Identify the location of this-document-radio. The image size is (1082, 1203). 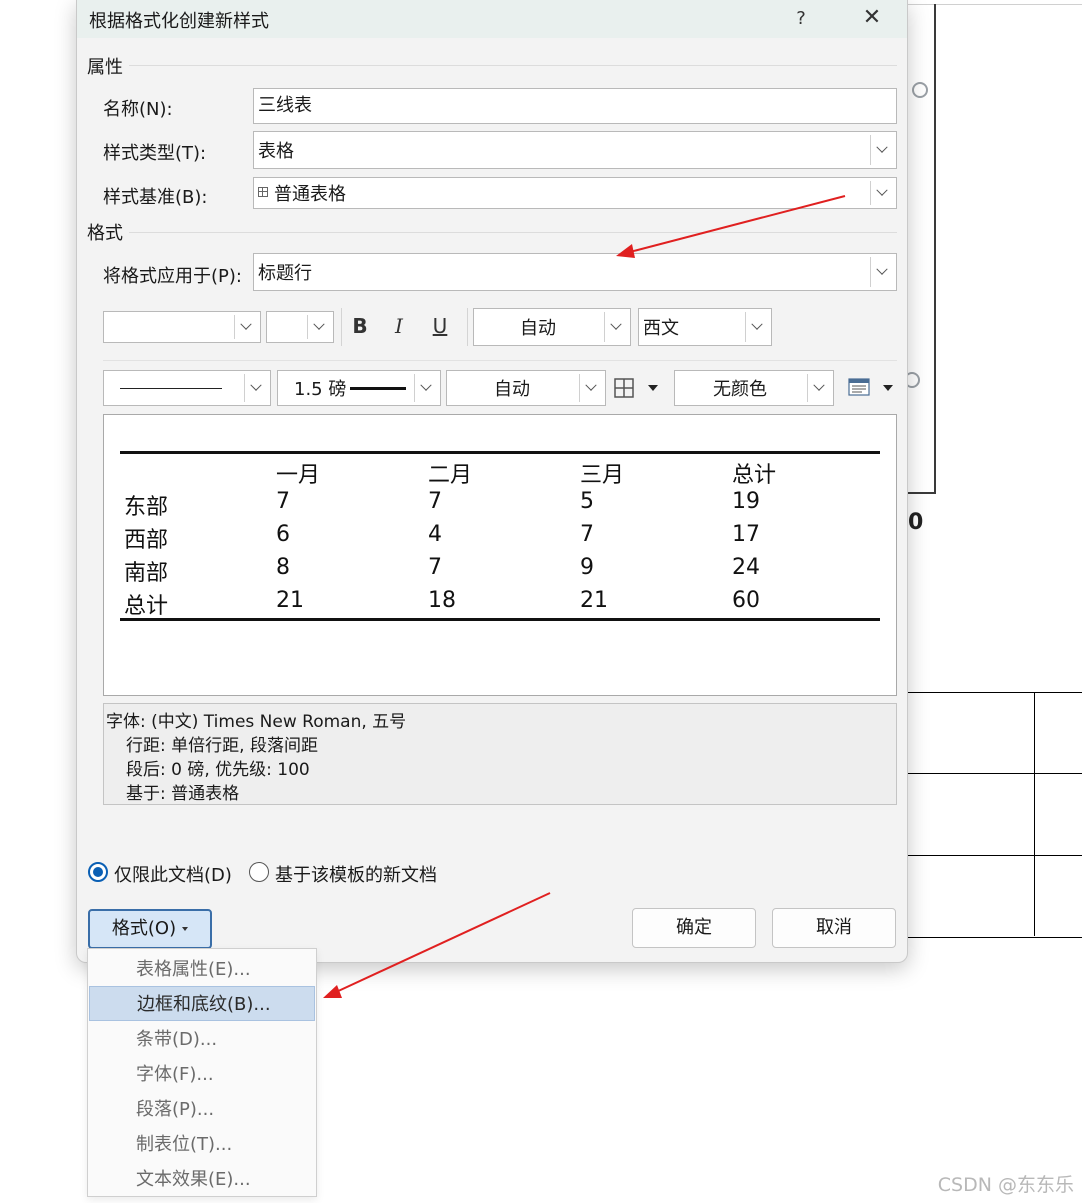
(98, 872).